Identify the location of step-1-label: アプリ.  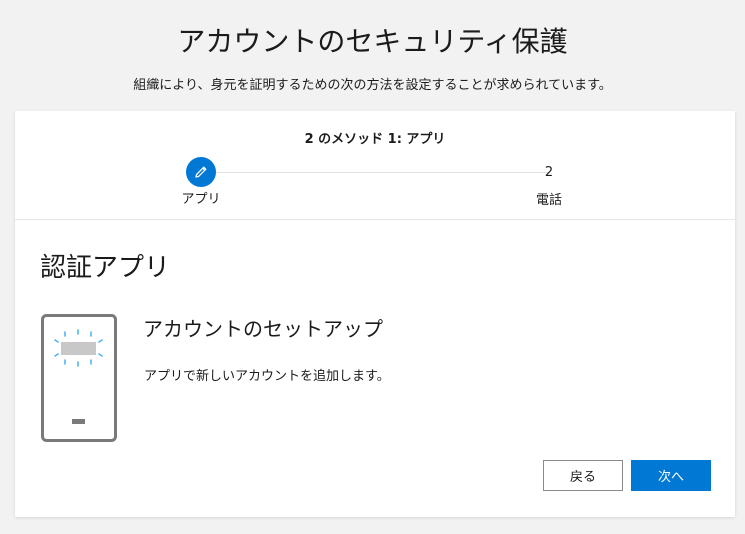
(201, 199).